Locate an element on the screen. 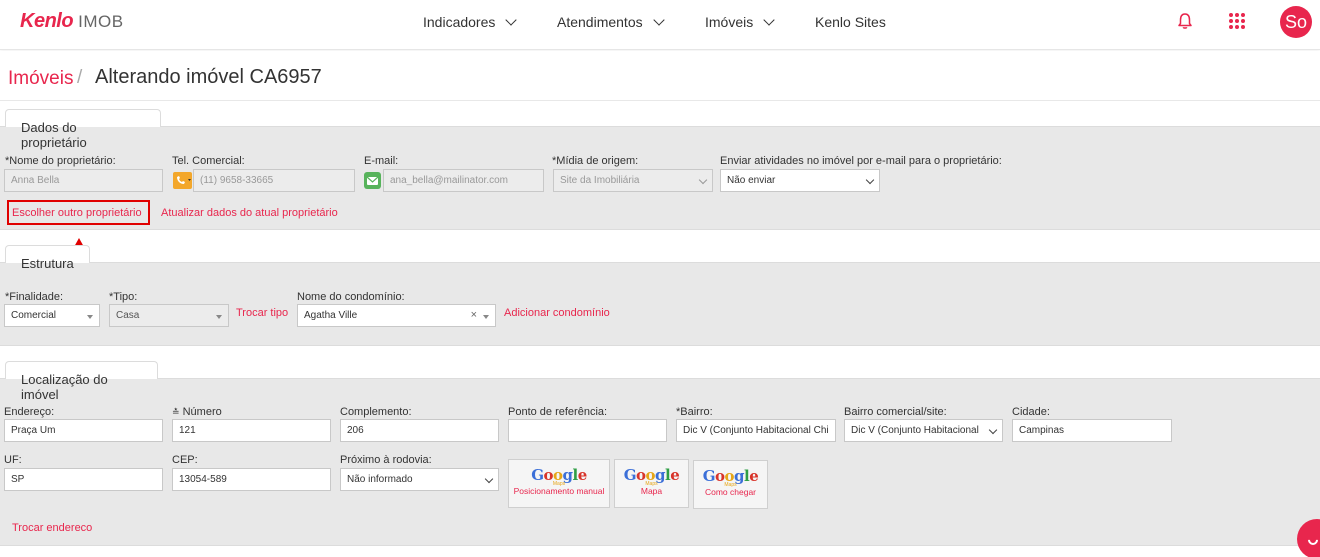  complement-label: Complemento: is located at coordinates (376, 412).